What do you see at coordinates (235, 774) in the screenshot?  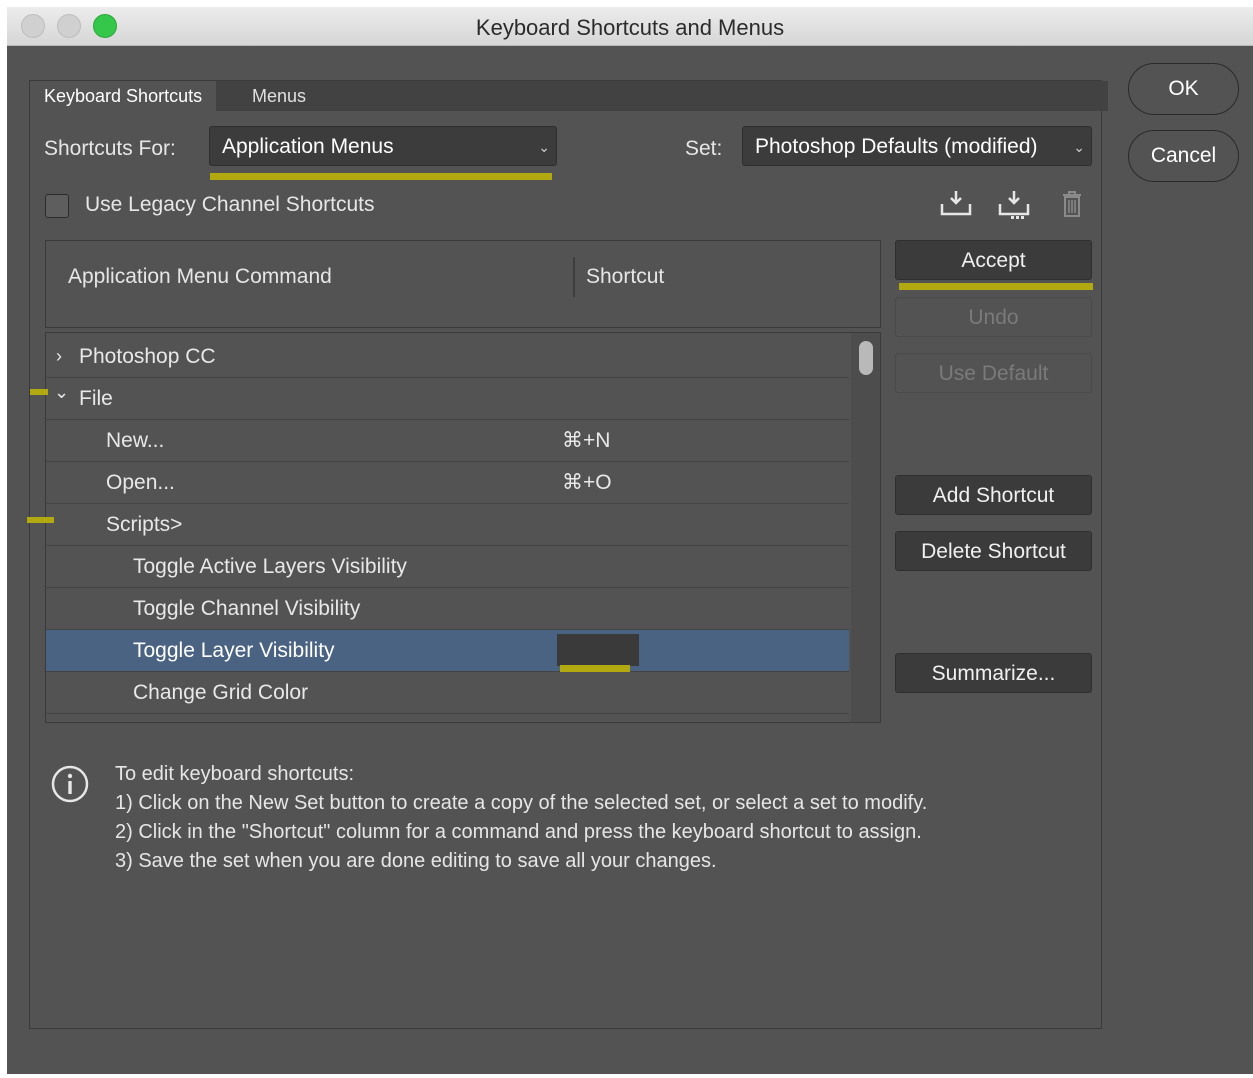 I see `info-heading: To edit keyboard shortcuts:` at bounding box center [235, 774].